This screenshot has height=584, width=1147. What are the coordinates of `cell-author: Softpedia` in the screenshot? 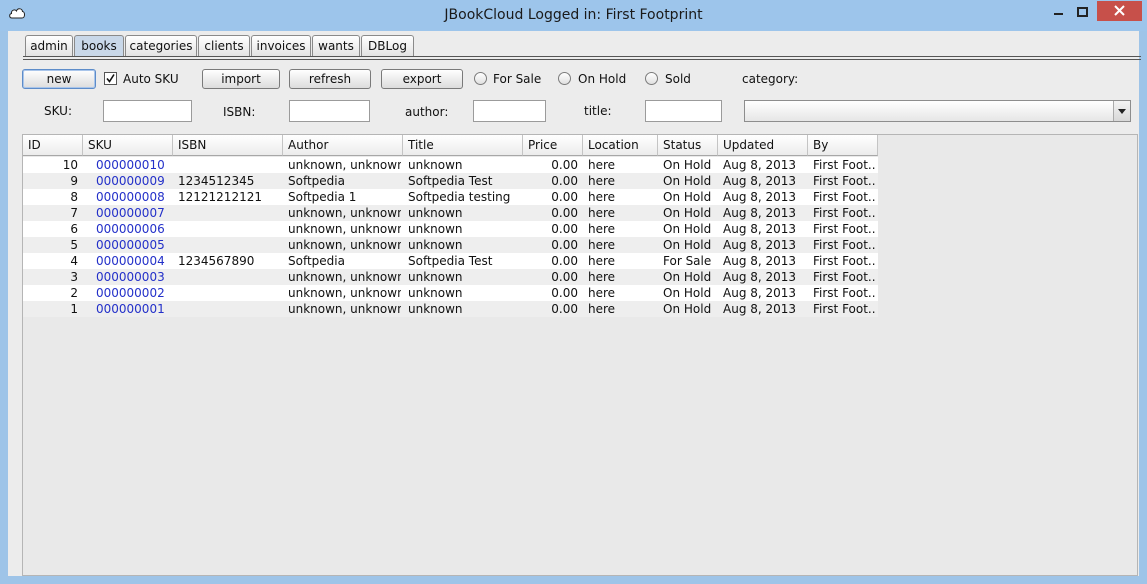 It's located at (316, 261).